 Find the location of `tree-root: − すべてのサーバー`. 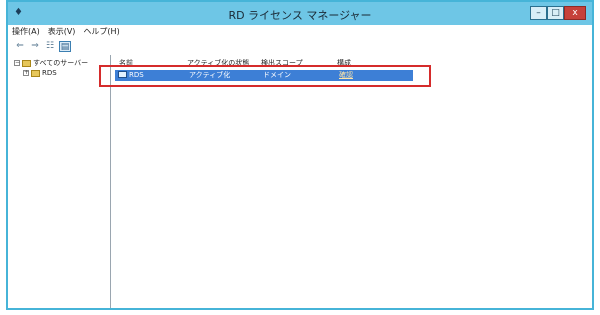

tree-root: − すべてのサーバー is located at coordinates (51, 63).